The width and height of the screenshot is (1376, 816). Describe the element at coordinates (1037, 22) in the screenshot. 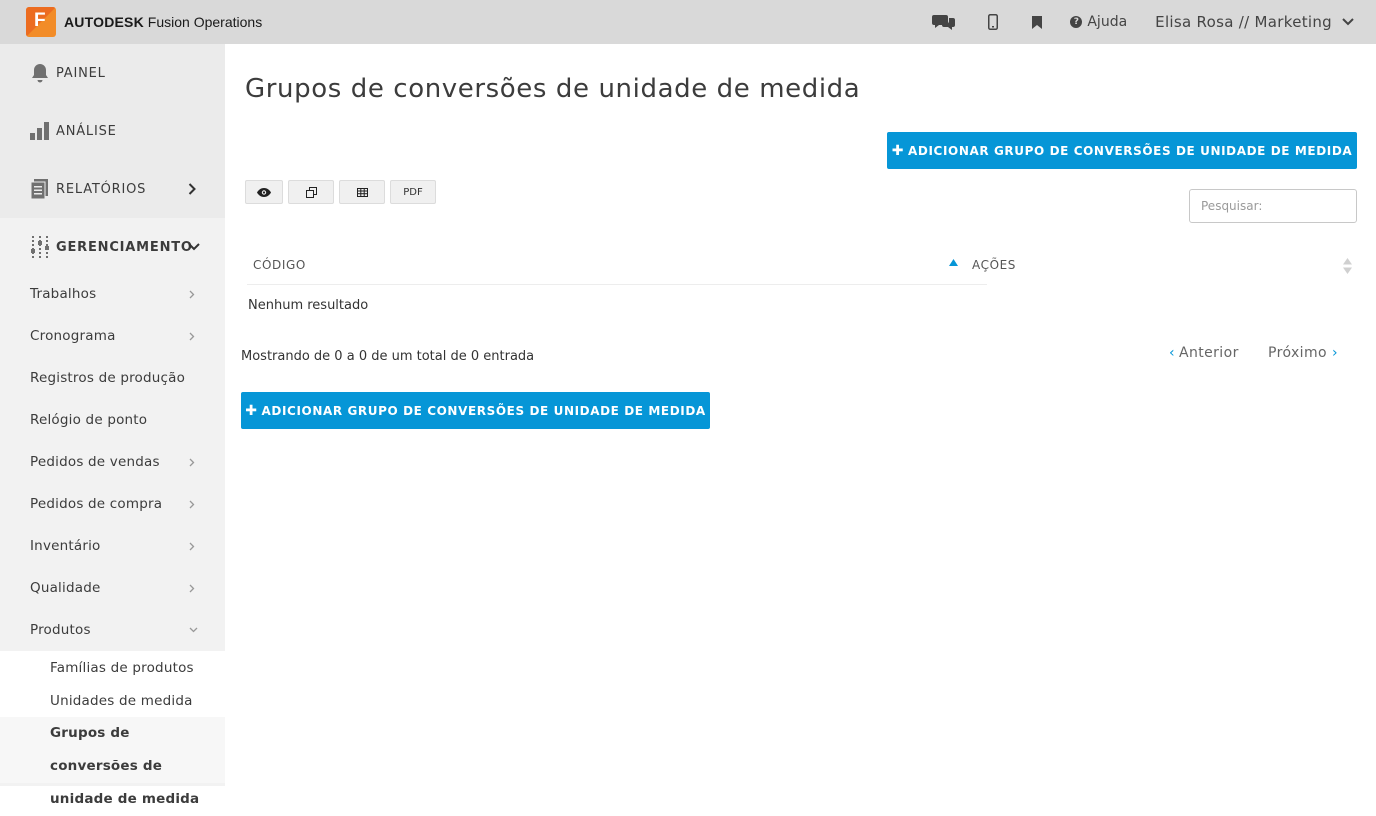

I see `bookmark-icon` at that location.